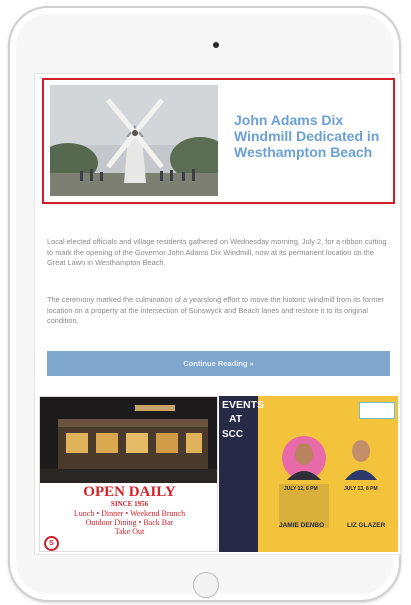 This screenshot has width=411, height=605. I want to click on performer-name: LIZ GLAZER, so click(366, 525).